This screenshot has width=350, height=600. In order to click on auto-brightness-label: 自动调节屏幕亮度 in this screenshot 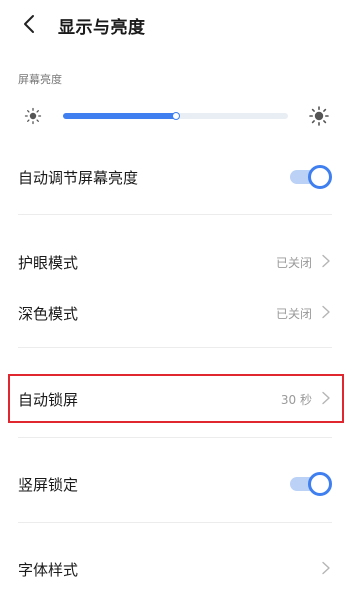, I will do `click(78, 178)`.